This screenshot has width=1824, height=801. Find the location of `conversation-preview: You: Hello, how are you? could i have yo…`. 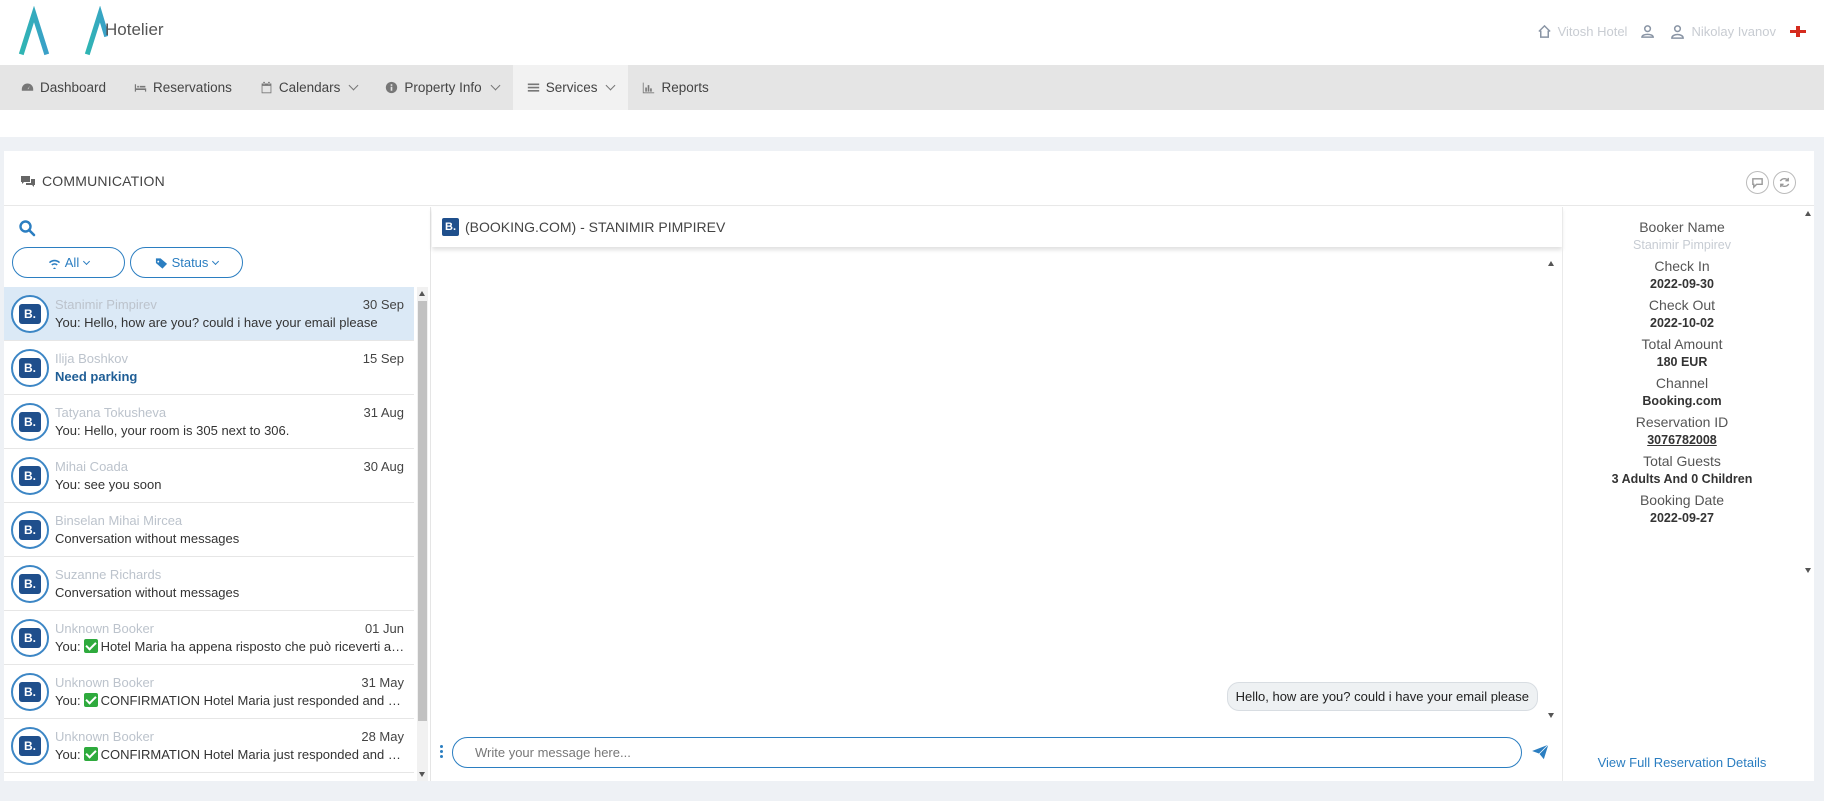

conversation-preview: You: Hello, how are you? could i have yo… is located at coordinates (216, 322).